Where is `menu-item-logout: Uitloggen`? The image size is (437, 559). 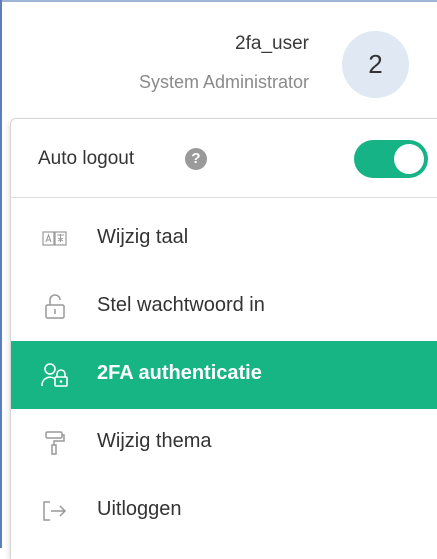
menu-item-logout: Uitloggen is located at coordinates (224, 511).